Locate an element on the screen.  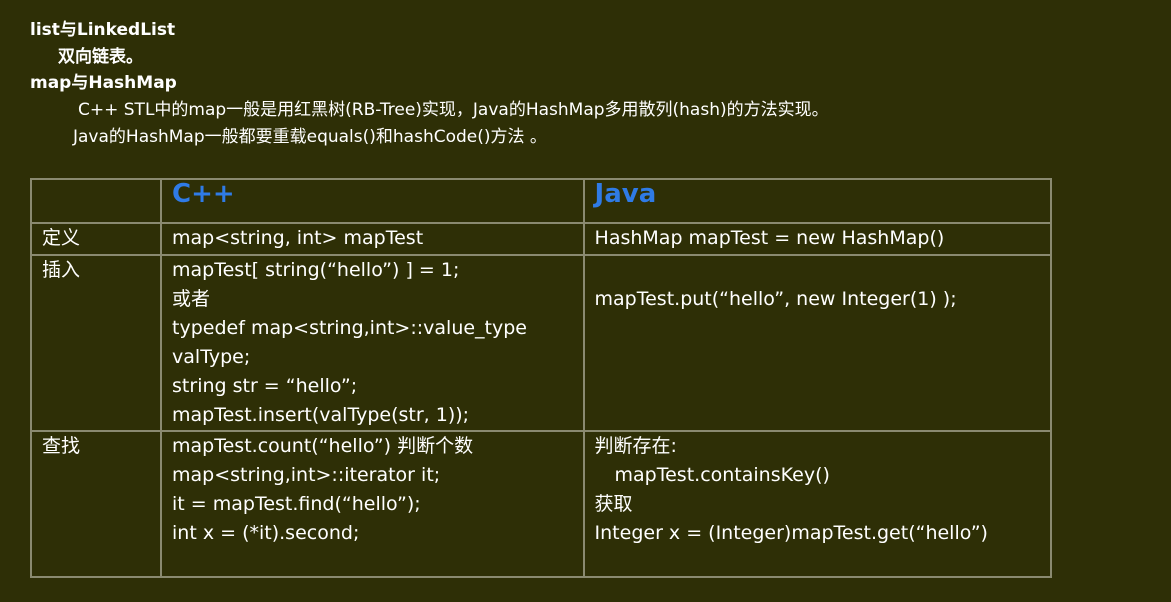
code-line: map<string,int>::iterator it; is located at coordinates (306, 475).